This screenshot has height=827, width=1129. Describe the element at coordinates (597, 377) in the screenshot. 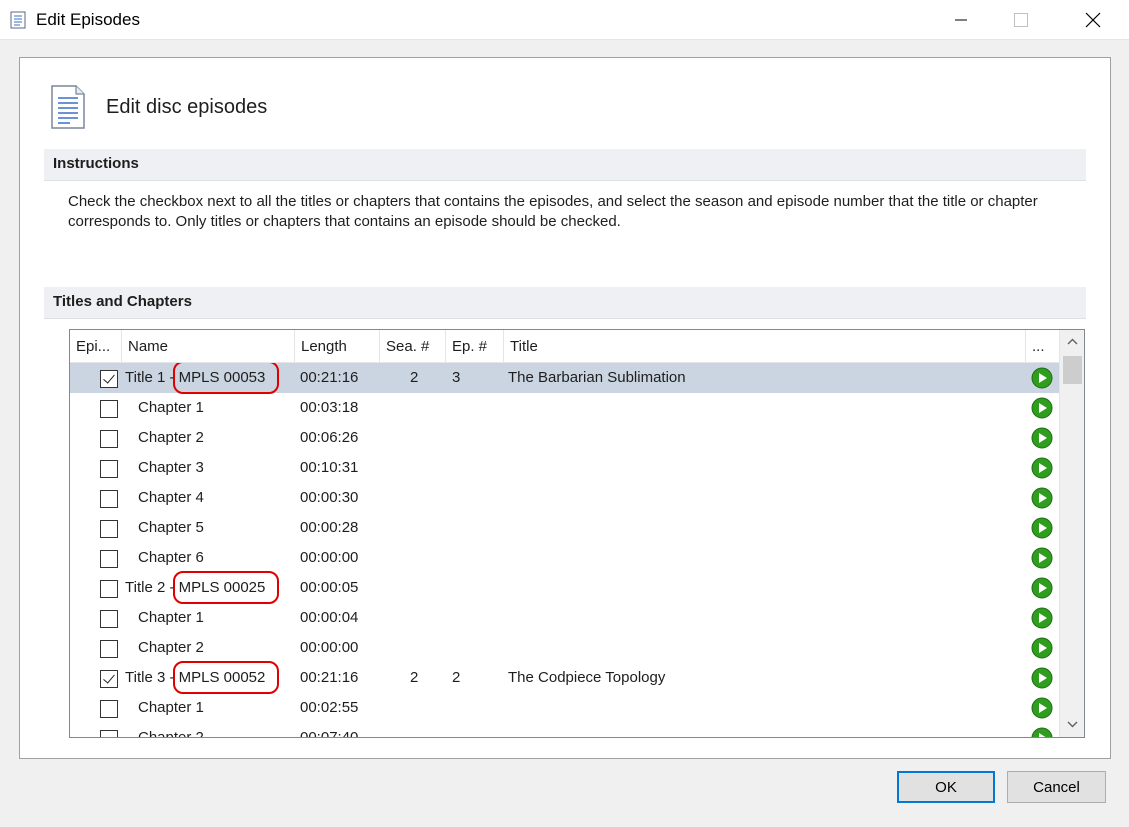

I see `row-title: The Barbarian Sublimation` at that location.